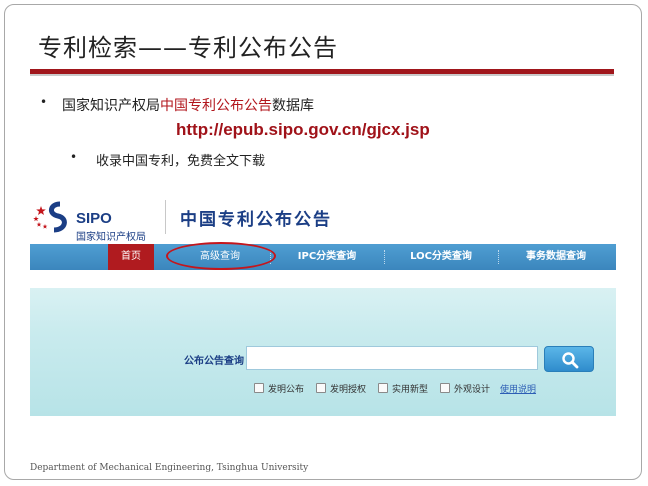 Image resolution: width=648 pixels, height=486 pixels. I want to click on sipo-emblem-icon, so click(50, 217).